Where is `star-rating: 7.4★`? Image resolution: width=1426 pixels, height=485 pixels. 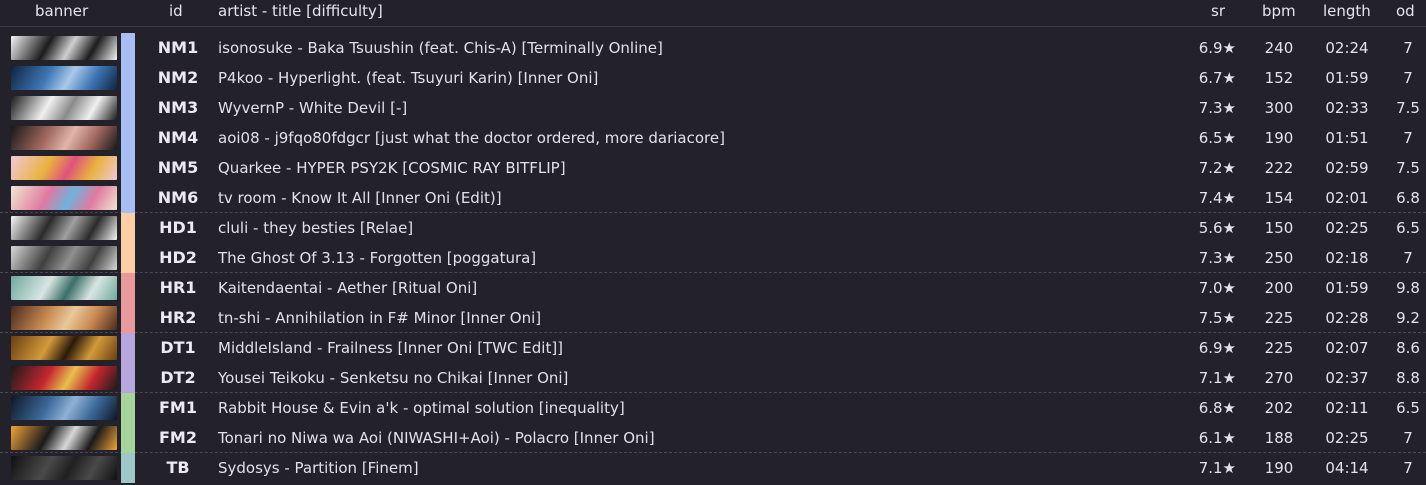 star-rating: 7.4★ is located at coordinates (1217, 198).